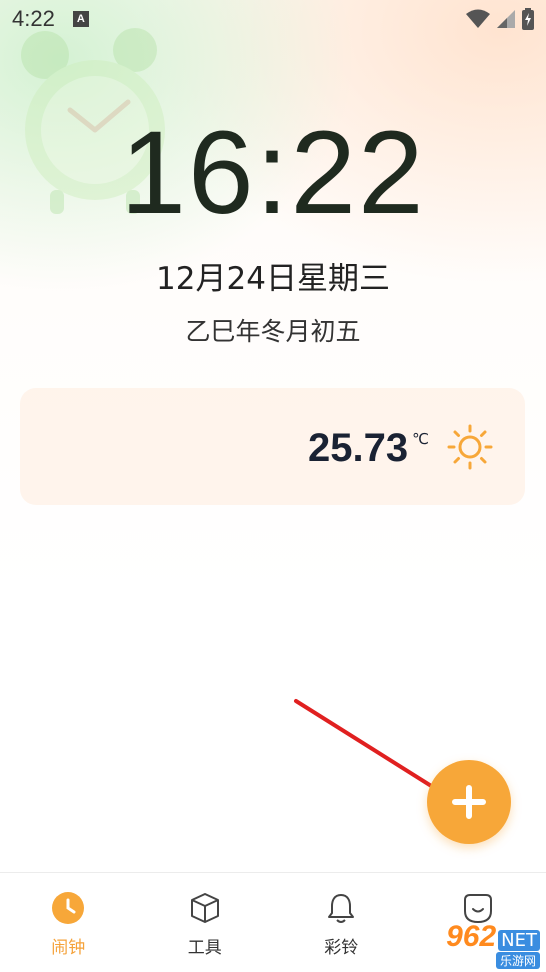 This screenshot has width=546, height=972. I want to click on temperature-value: 25.73, so click(358, 448).